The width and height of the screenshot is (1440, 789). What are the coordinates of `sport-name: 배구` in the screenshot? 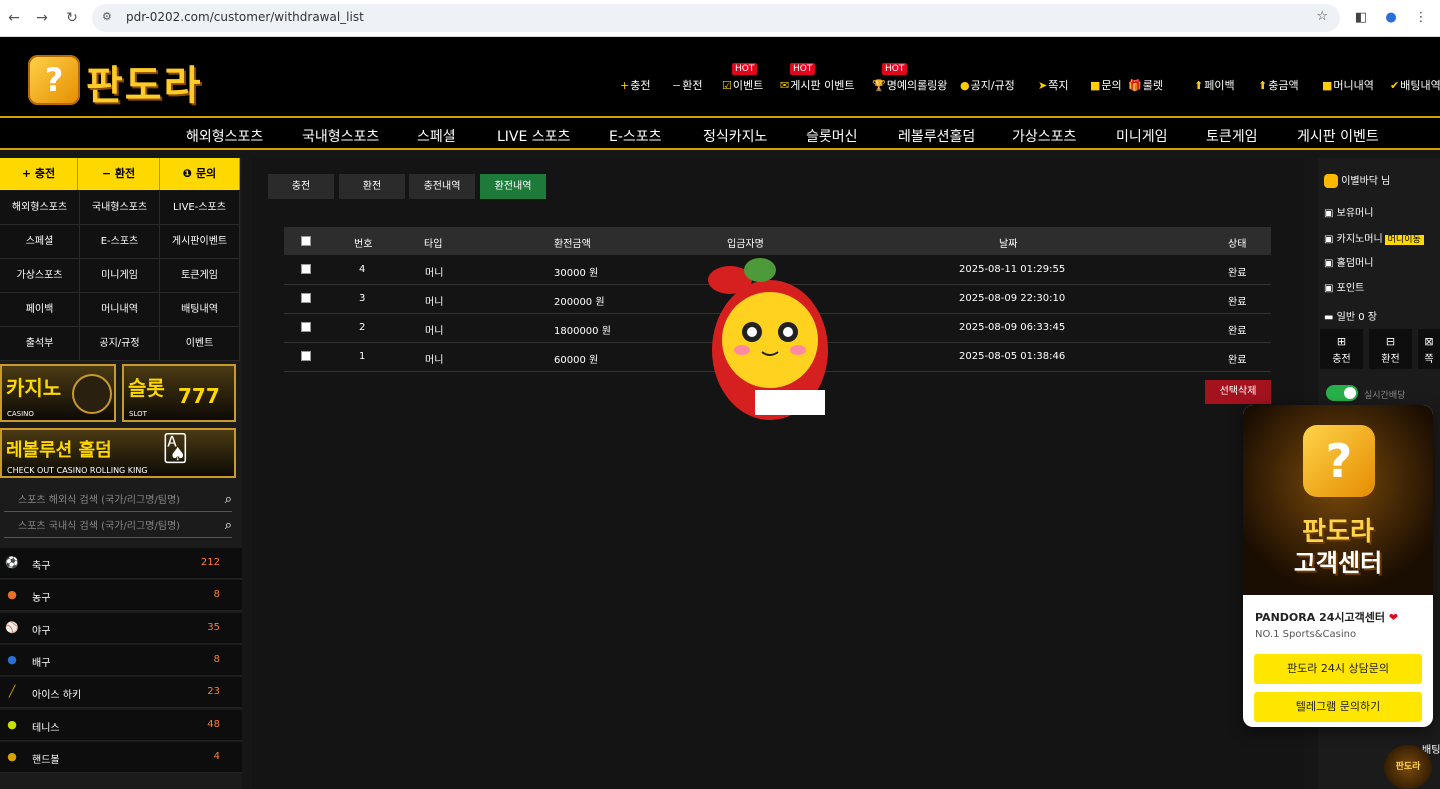 It's located at (41, 663).